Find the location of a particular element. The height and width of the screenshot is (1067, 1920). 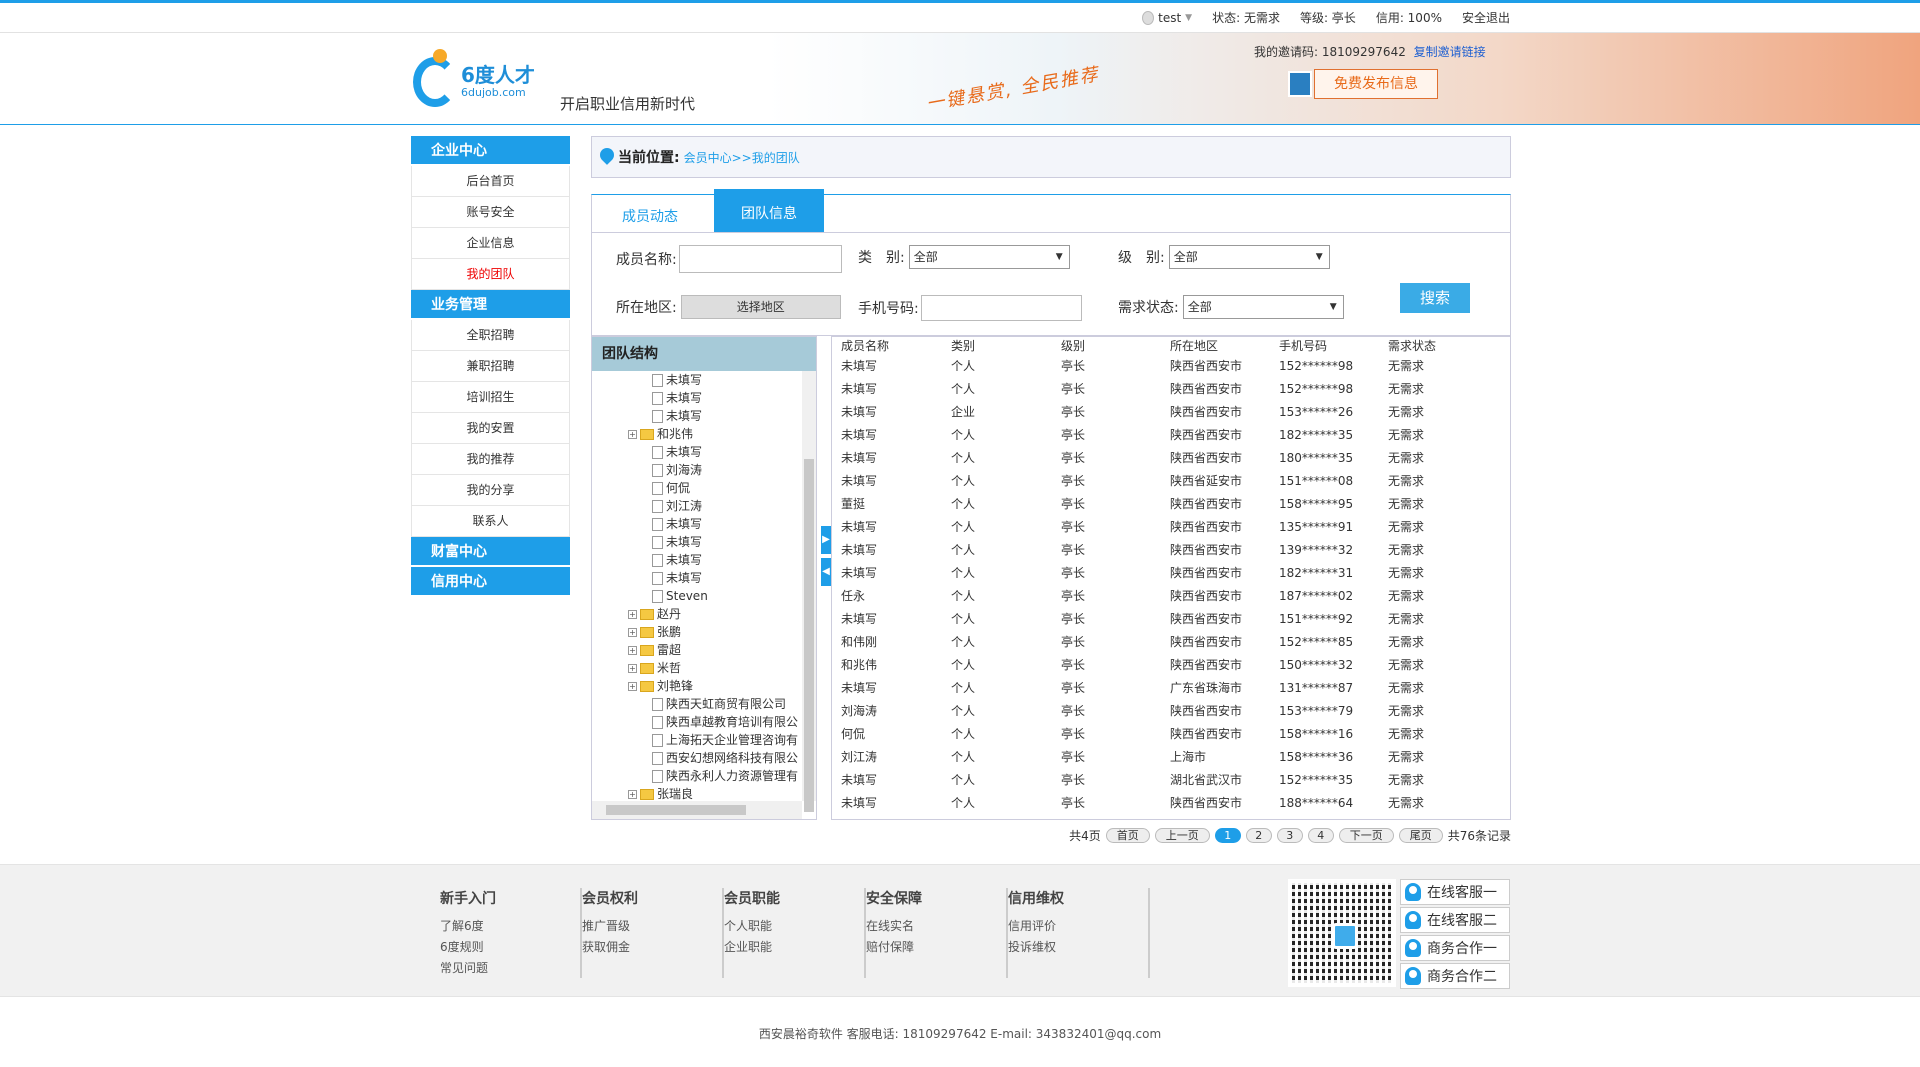

member-name-input is located at coordinates (760, 259).